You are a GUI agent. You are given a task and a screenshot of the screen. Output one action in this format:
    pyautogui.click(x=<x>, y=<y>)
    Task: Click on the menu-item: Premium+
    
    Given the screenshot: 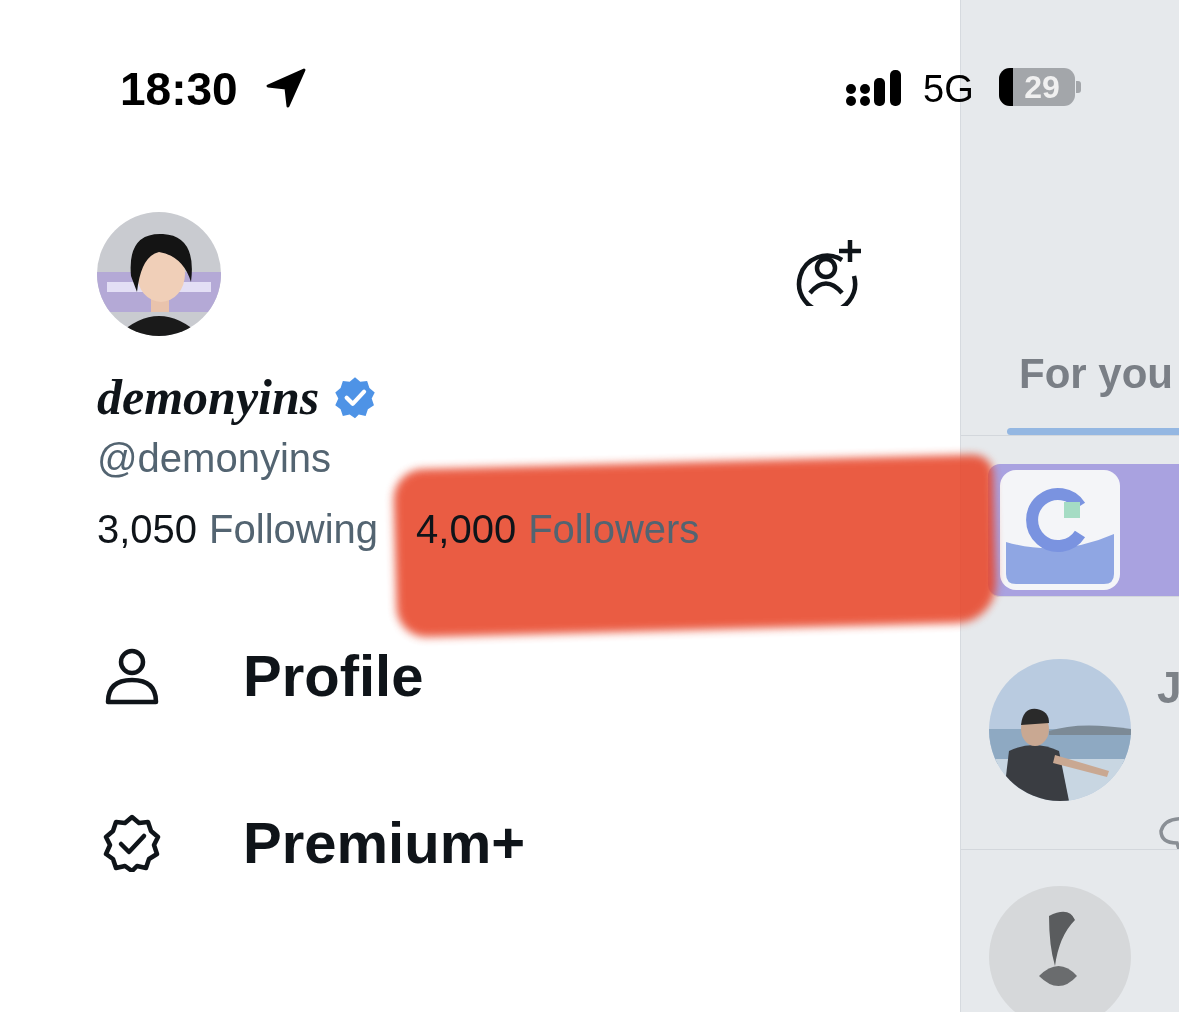 What is the action you would take?
    pyautogui.click(x=384, y=842)
    